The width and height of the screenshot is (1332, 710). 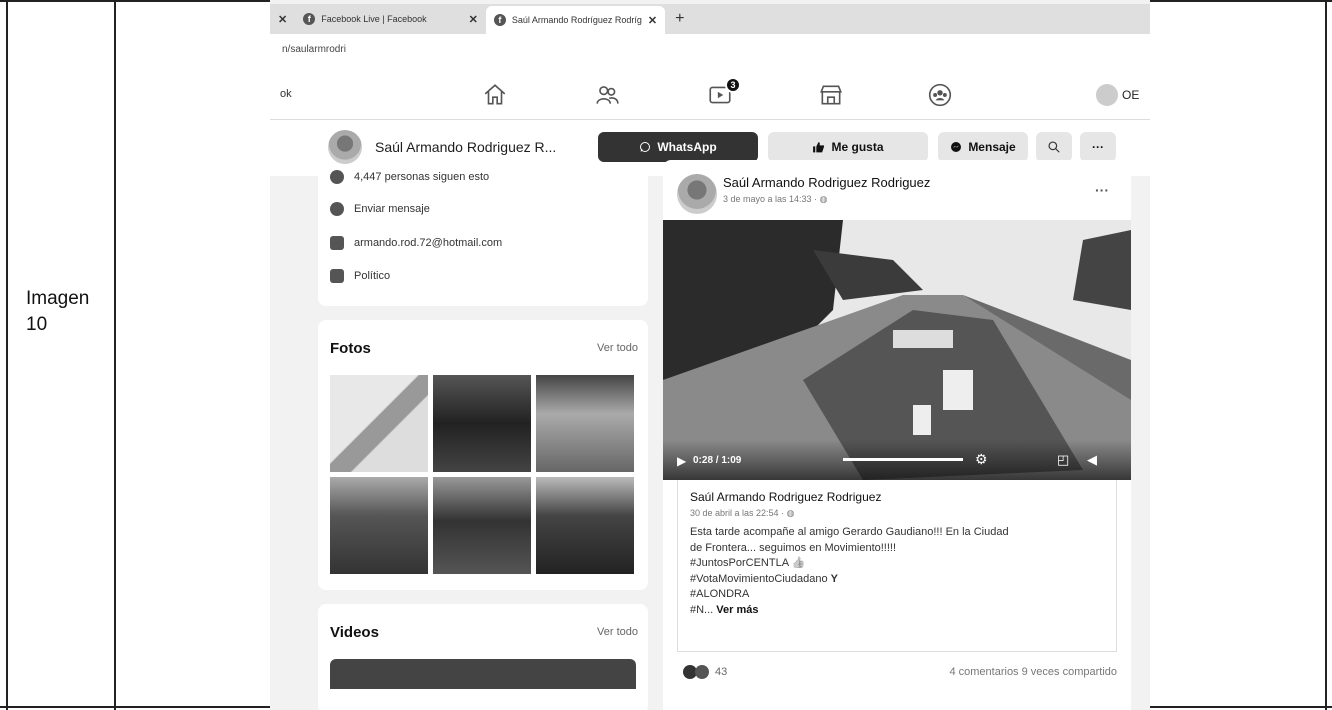 I want to click on marketplace-icon, so click(x=831, y=95).